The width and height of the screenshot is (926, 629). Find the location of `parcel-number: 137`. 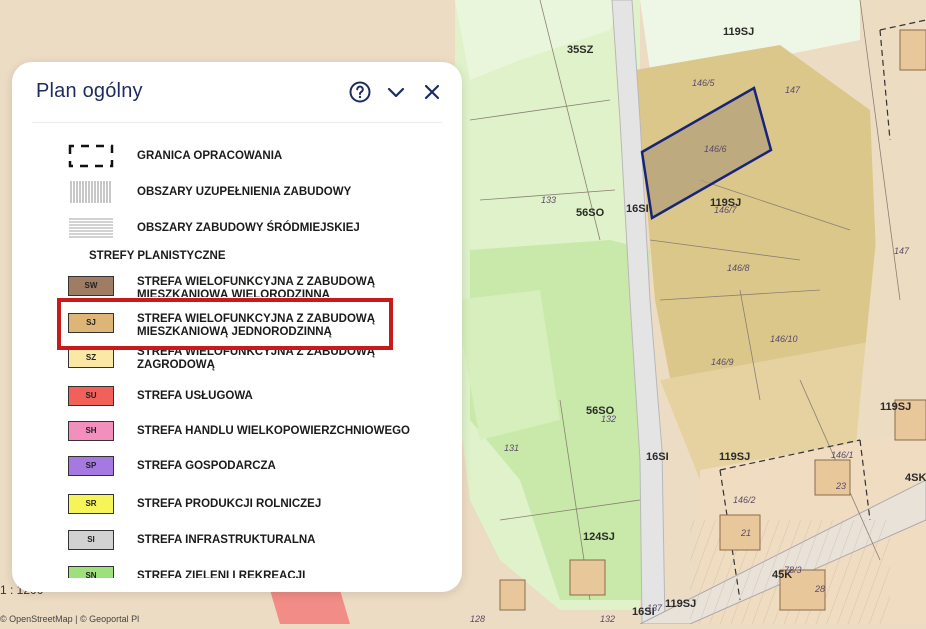

parcel-number: 137 is located at coordinates (655, 608).